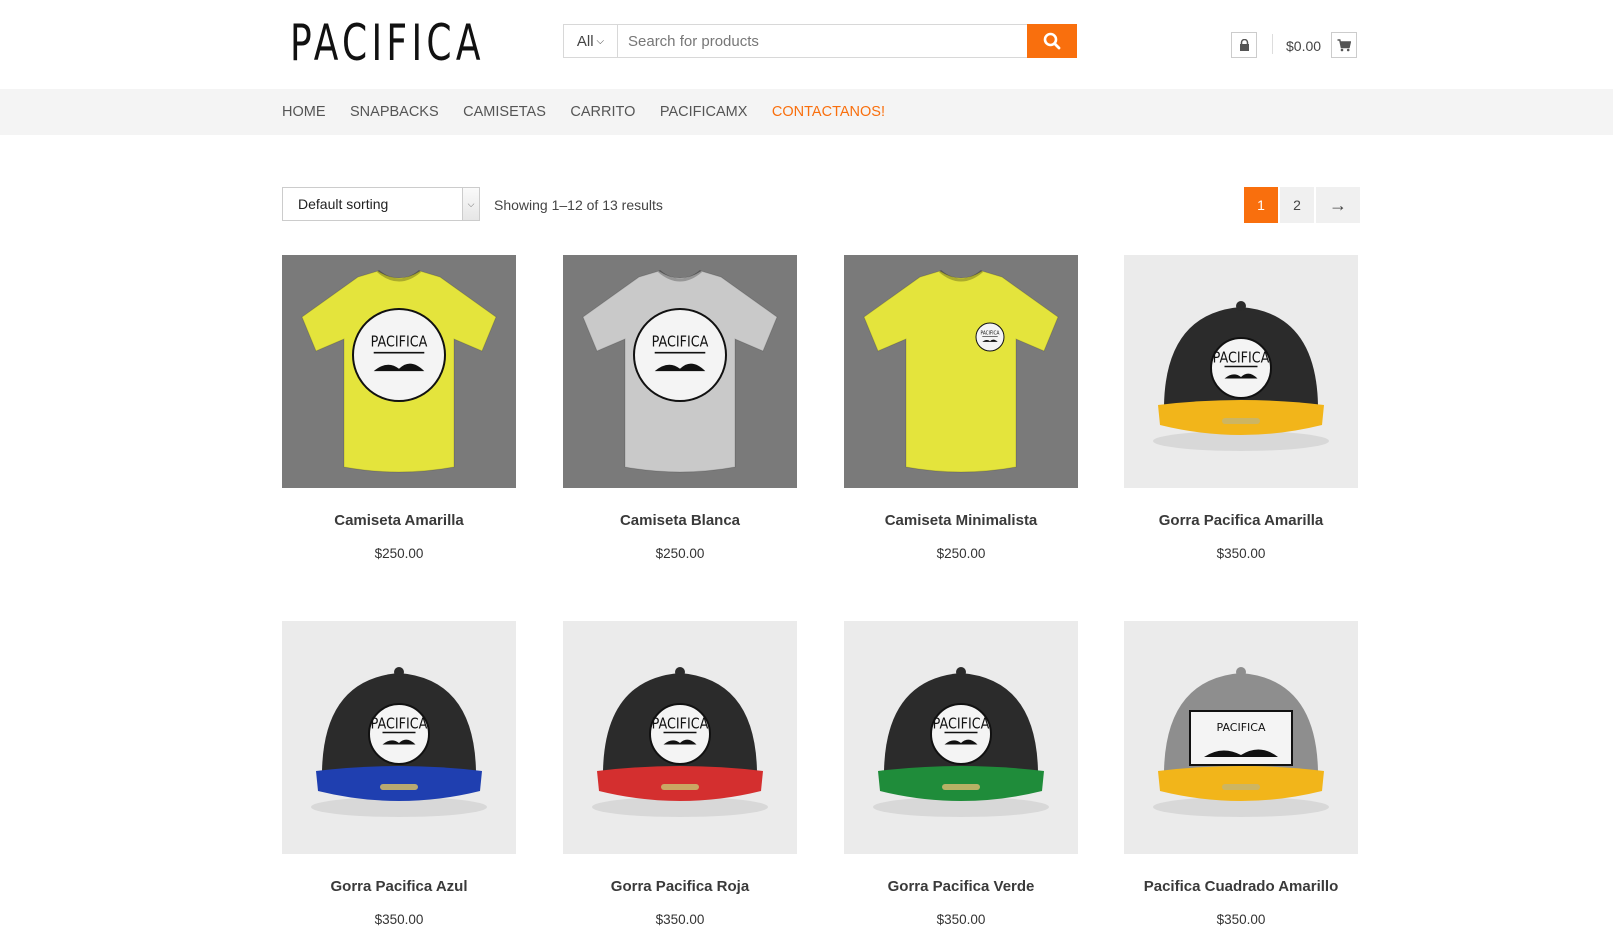 The width and height of the screenshot is (1613, 944). I want to click on site-header: PACIFICA All ⌵ $0.00, so click(806, 44).